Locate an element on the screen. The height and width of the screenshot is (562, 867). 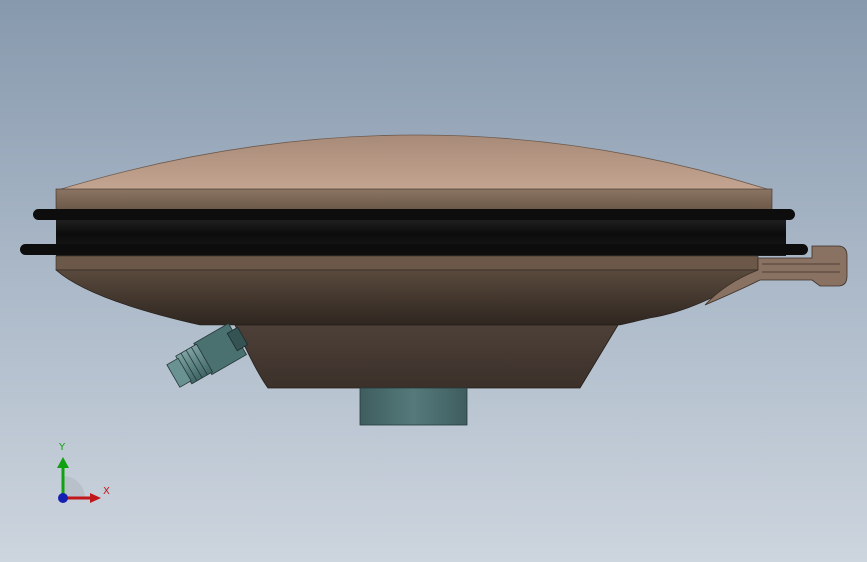
x-axis-arrow-icon is located at coordinates (95, 498).